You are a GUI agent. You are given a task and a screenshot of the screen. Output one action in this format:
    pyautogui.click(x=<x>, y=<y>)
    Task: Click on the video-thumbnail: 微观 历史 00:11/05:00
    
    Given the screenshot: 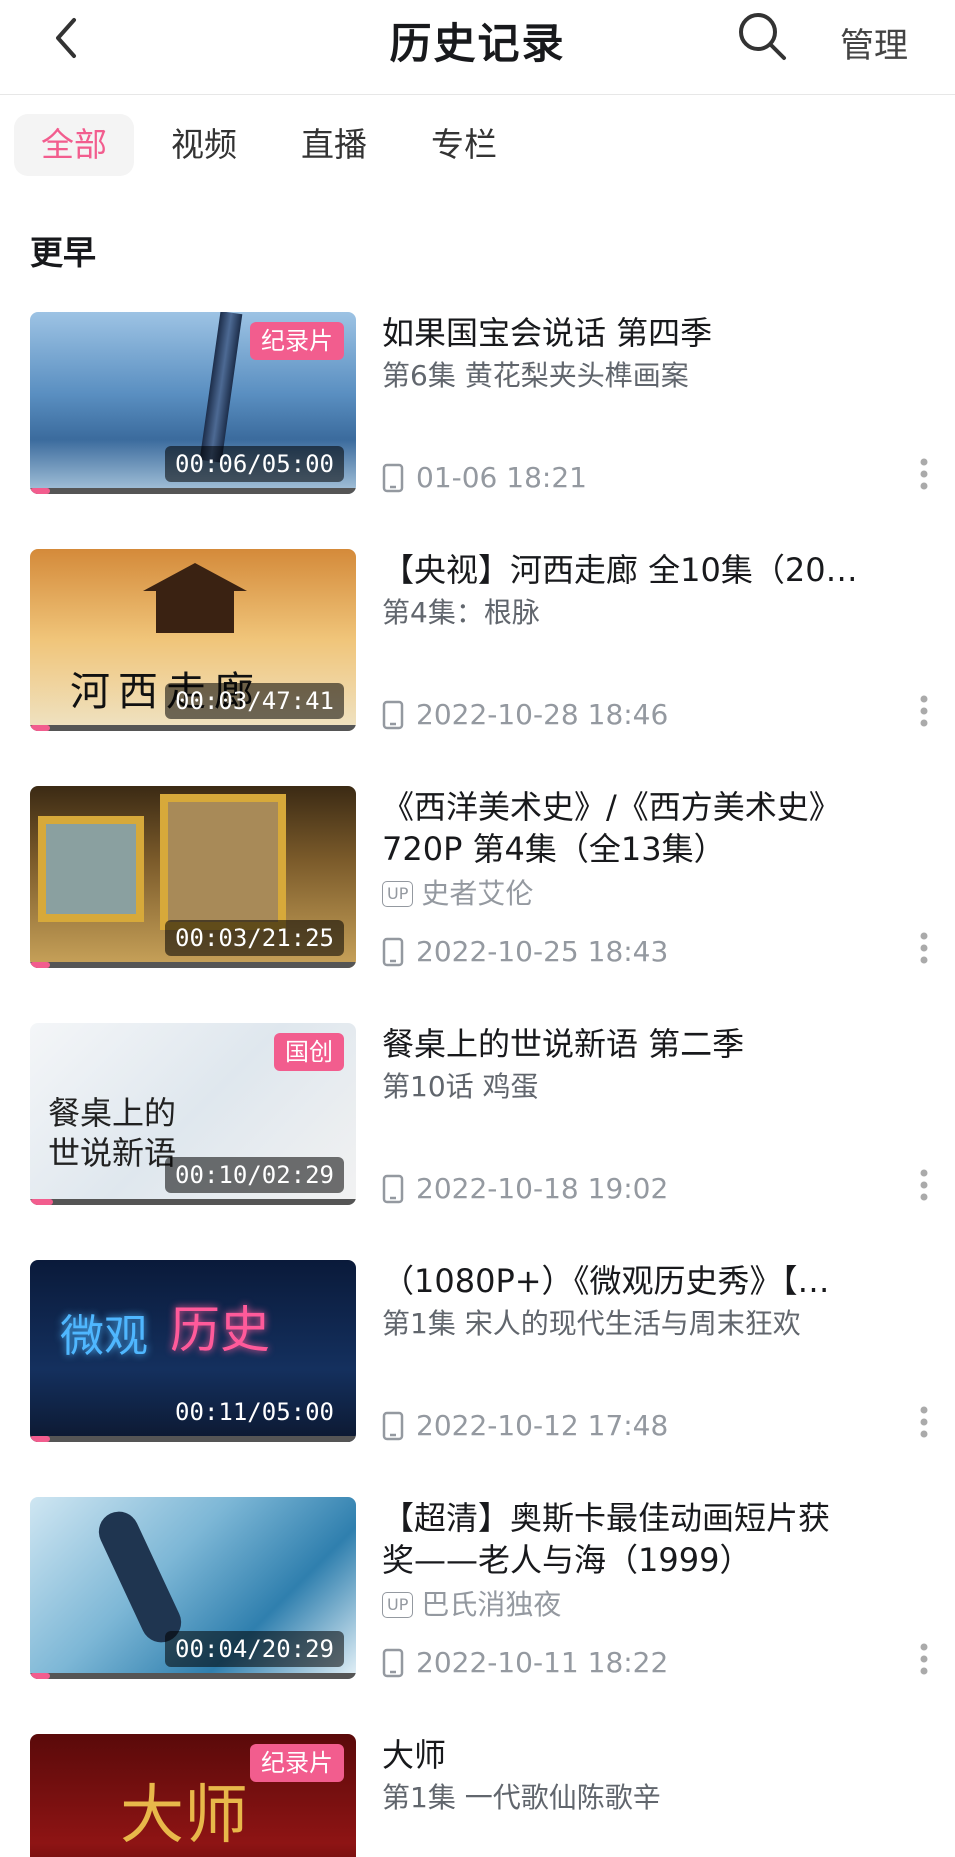 What is the action you would take?
    pyautogui.click(x=193, y=1351)
    